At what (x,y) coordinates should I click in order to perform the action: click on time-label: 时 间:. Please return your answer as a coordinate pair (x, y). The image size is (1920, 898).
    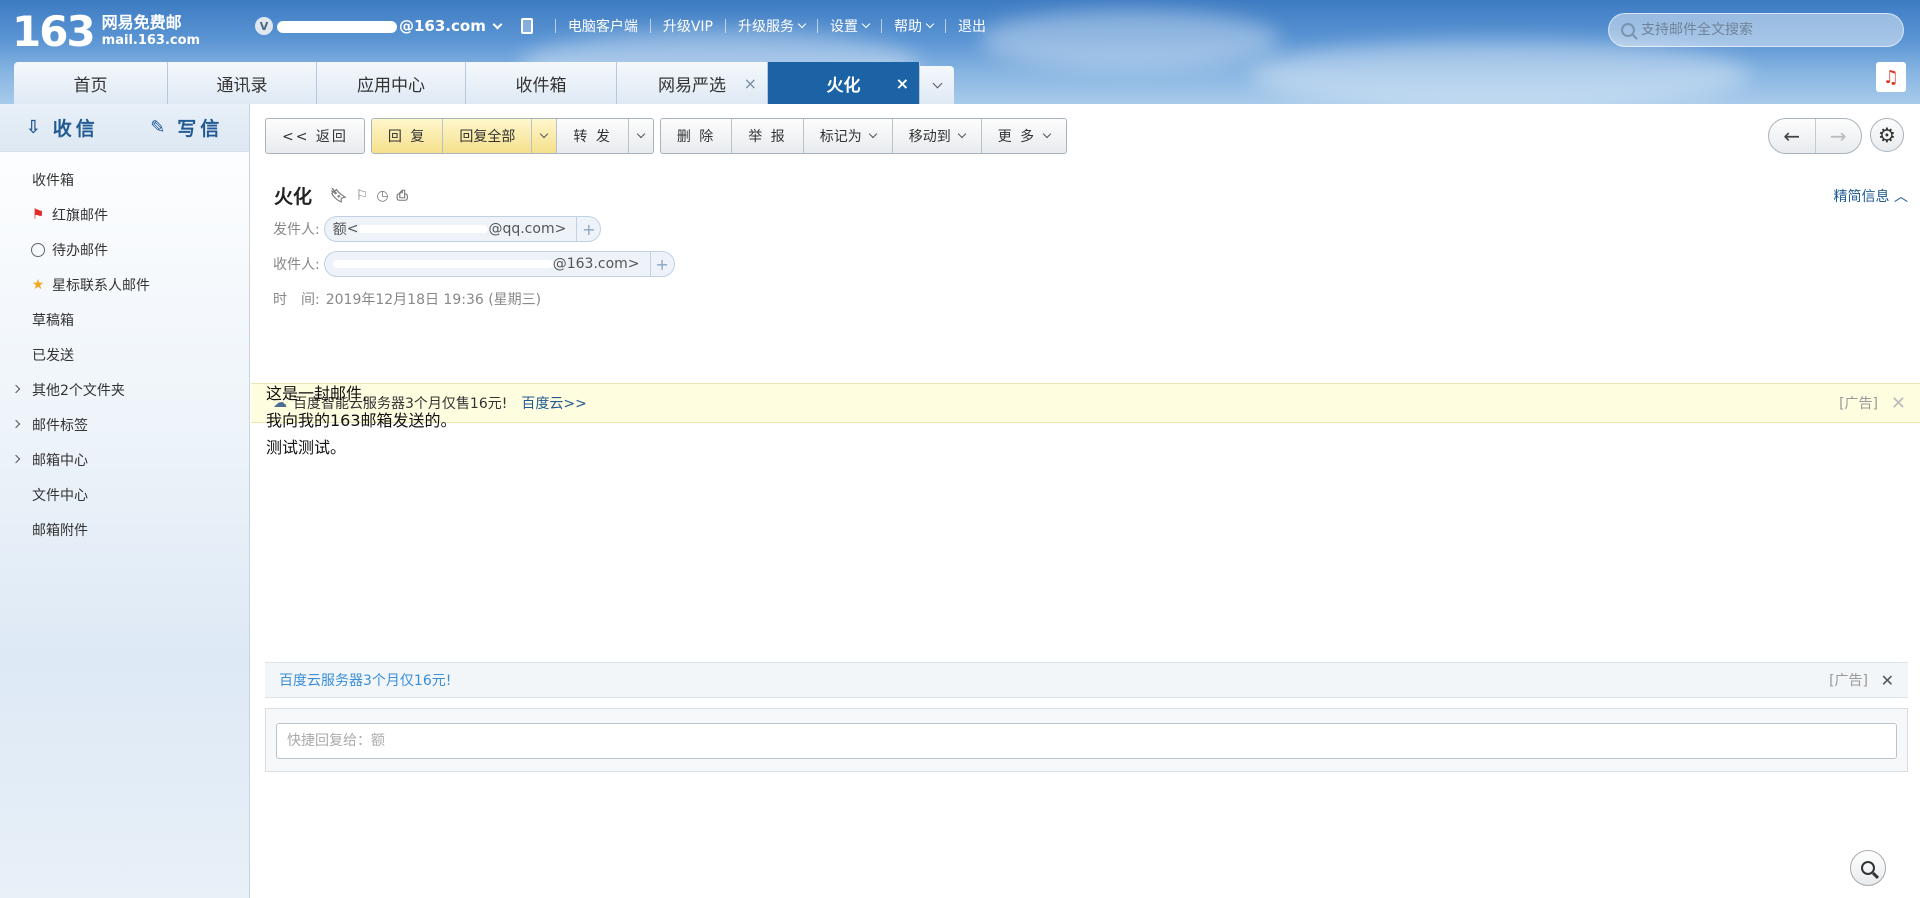
    Looking at the image, I should click on (296, 300).